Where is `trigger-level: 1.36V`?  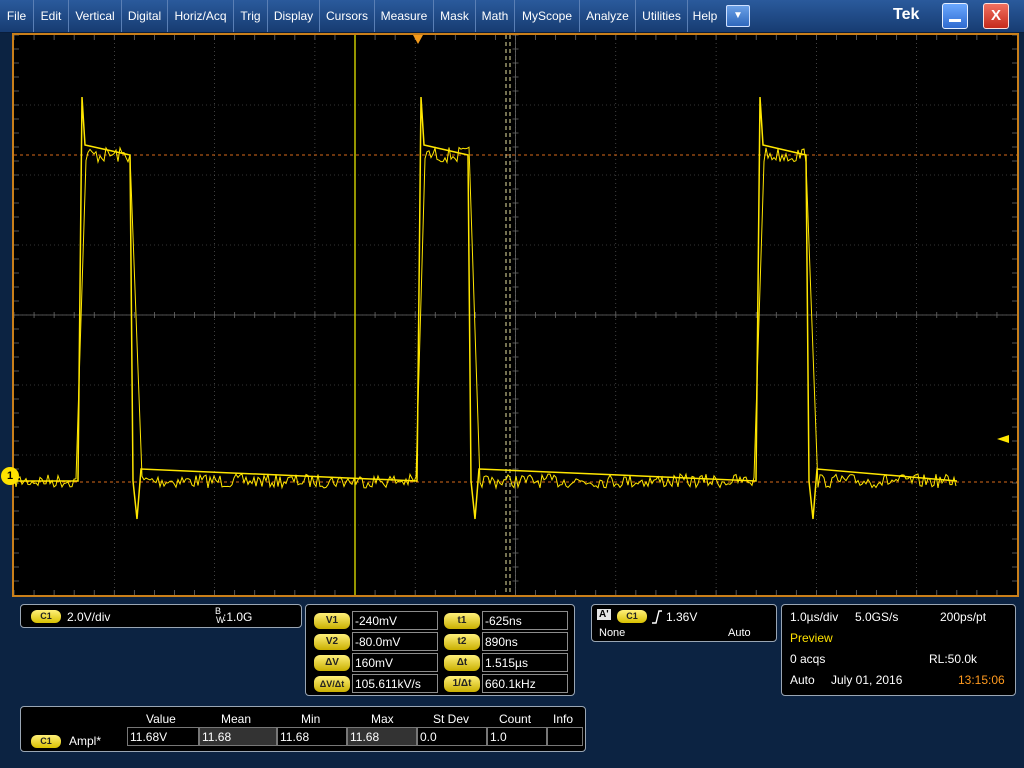 trigger-level: 1.36V is located at coordinates (682, 617).